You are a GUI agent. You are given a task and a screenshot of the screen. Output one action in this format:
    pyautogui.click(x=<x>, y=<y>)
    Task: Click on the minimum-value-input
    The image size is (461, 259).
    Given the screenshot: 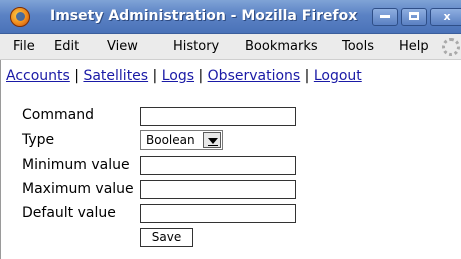 What is the action you would take?
    pyautogui.click(x=218, y=165)
    